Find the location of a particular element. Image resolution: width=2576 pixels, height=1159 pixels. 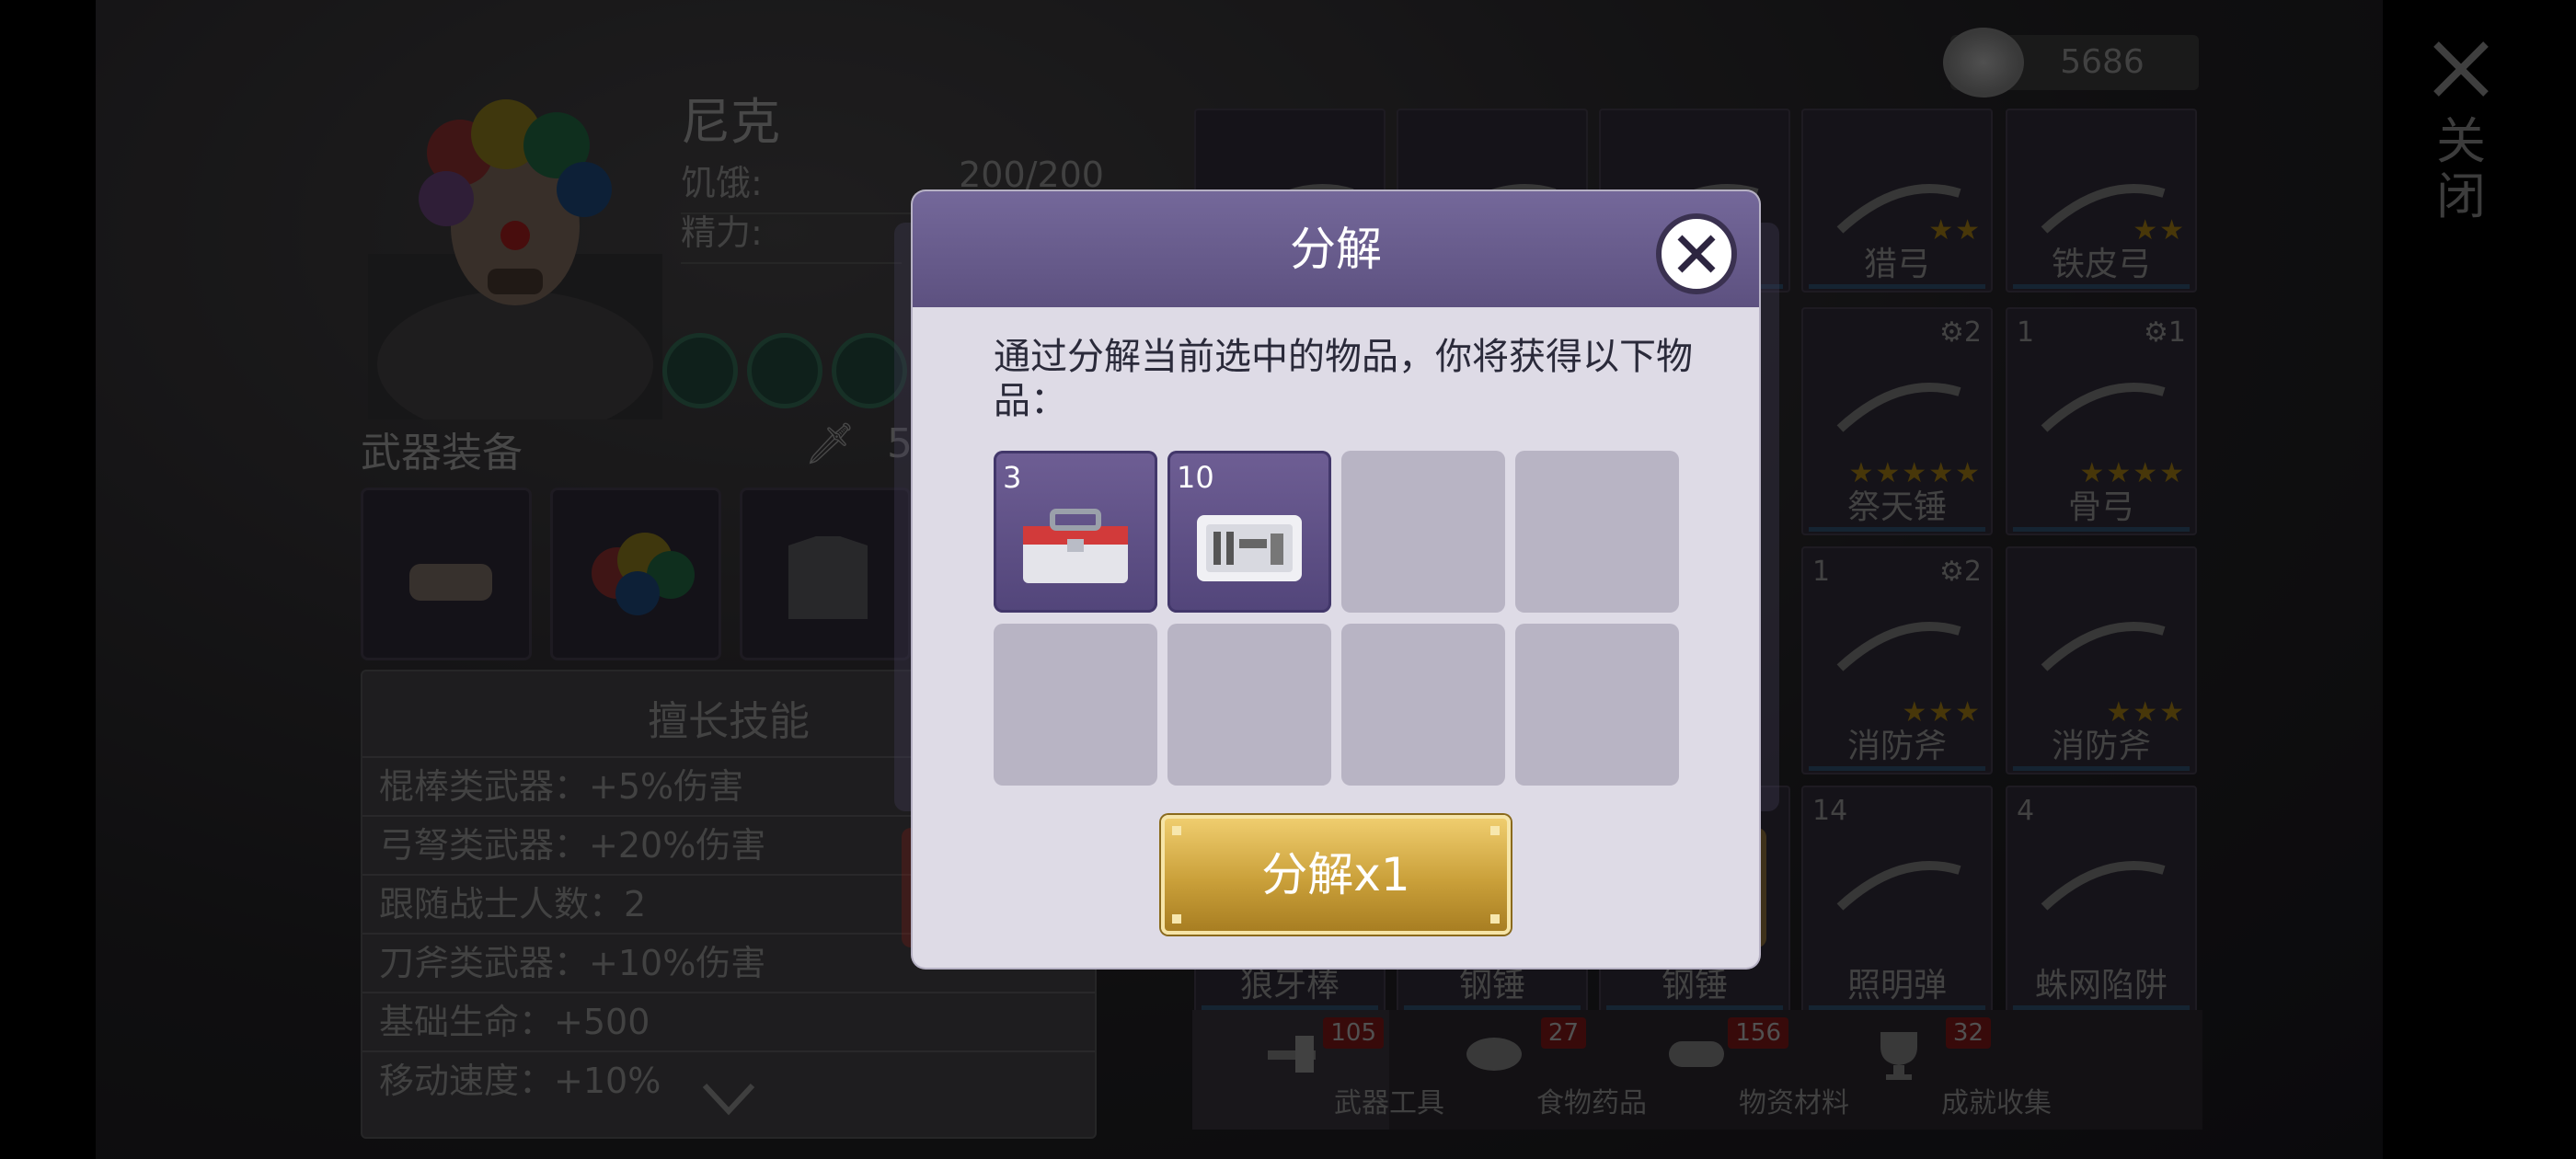

modal-title: 分解 is located at coordinates (1336, 249).